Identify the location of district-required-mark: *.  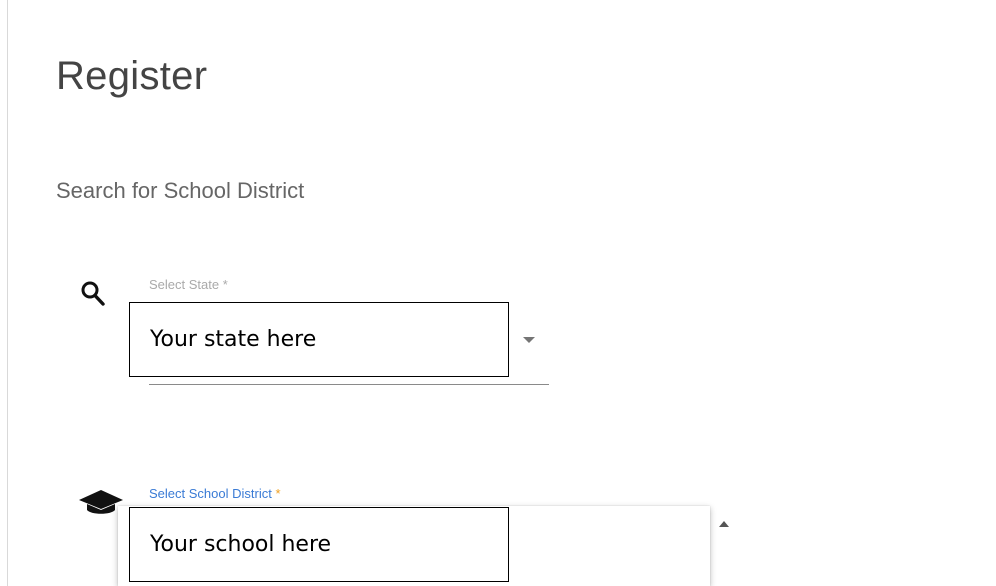
(278, 493).